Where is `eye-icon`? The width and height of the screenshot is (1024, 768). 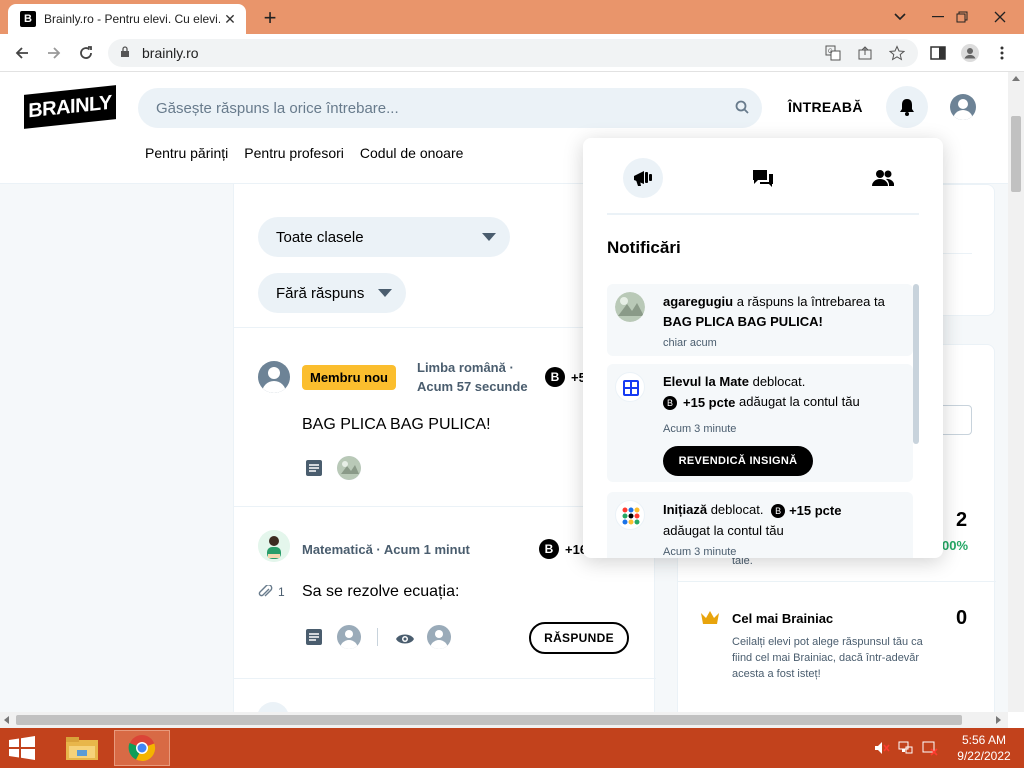
eye-icon is located at coordinates (405, 639).